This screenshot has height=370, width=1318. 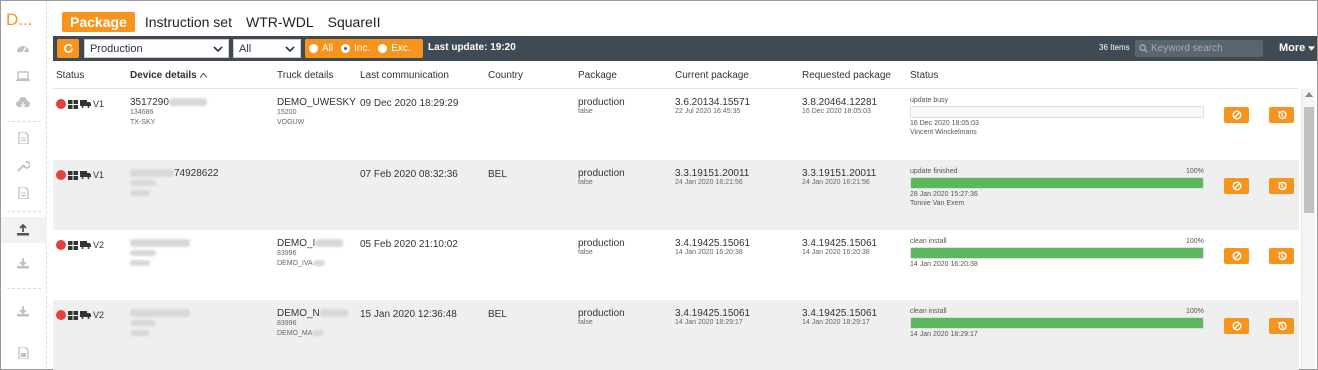 What do you see at coordinates (404, 75) in the screenshot?
I see `header-last-communication: Last communication` at bounding box center [404, 75].